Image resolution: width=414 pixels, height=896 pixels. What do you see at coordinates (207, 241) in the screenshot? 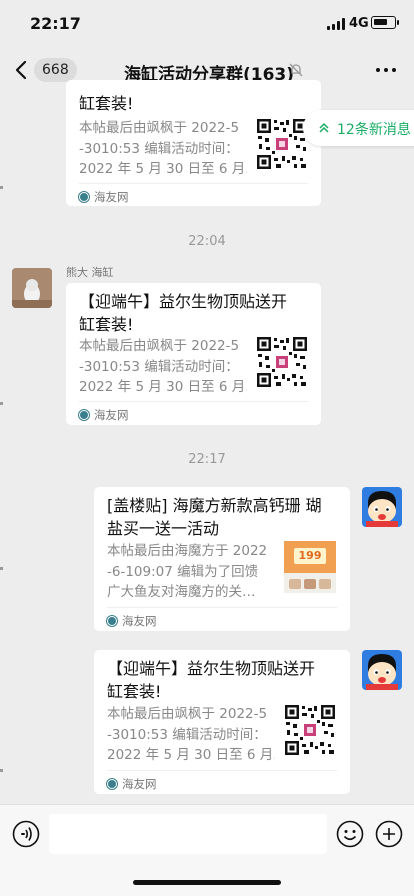
I see `time-divider: 22:04` at bounding box center [207, 241].